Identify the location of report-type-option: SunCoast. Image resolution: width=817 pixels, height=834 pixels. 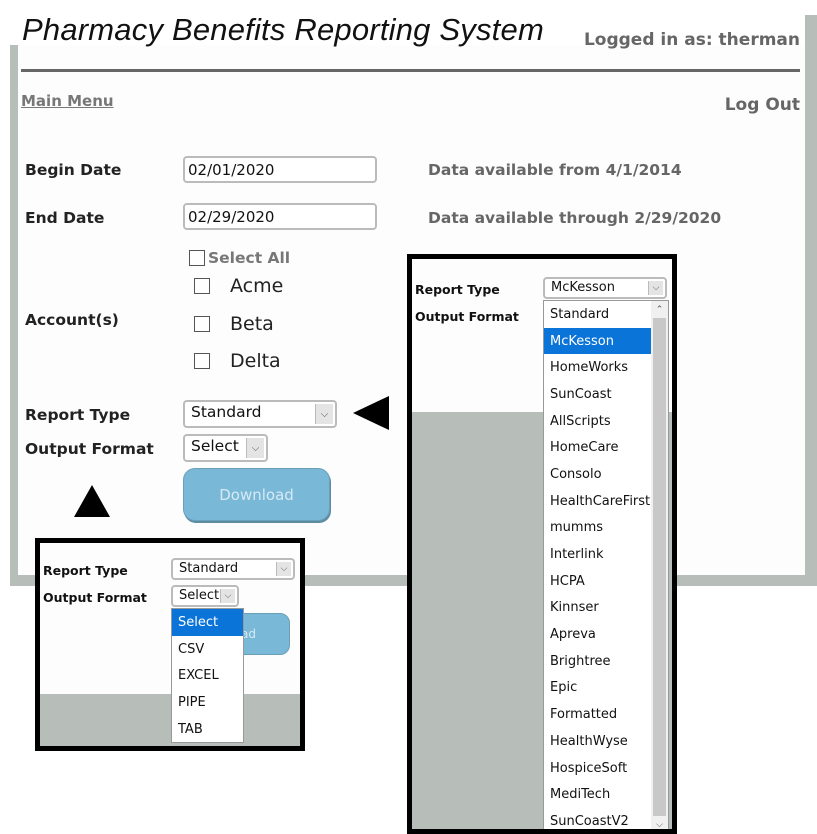
(597, 394).